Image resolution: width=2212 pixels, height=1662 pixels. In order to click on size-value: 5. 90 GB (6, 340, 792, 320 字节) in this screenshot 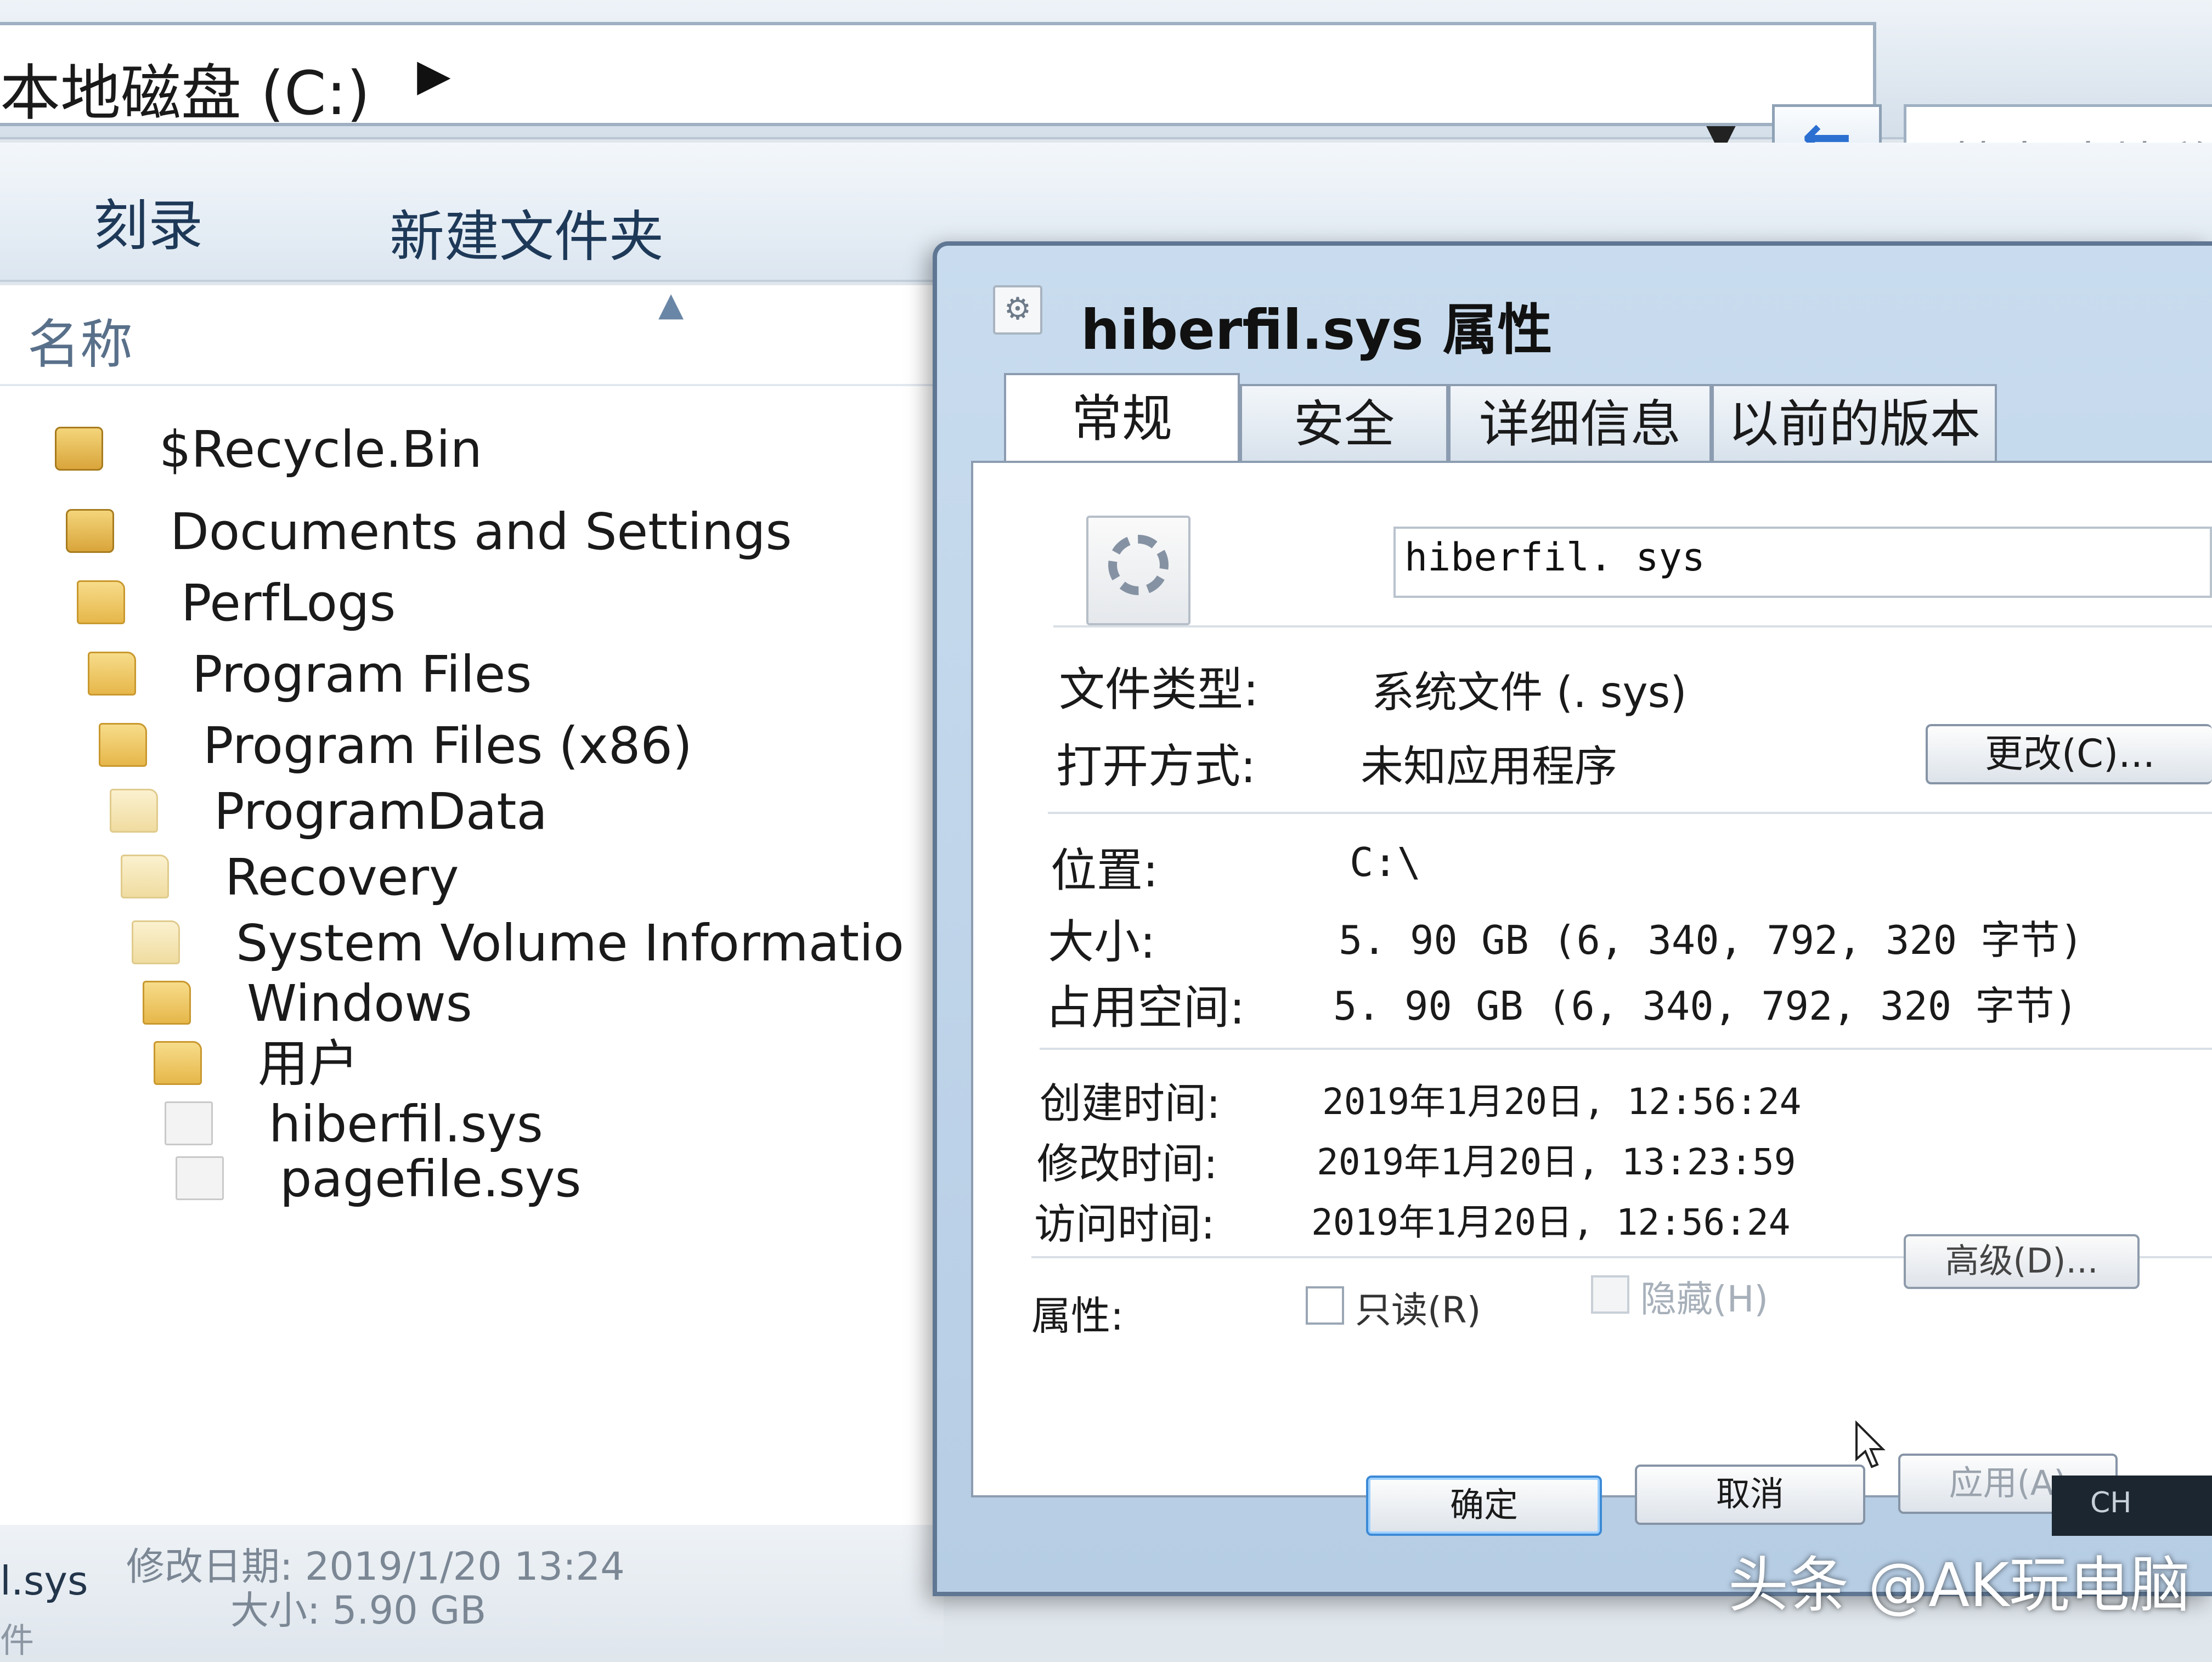, I will do `click(1712, 940)`.